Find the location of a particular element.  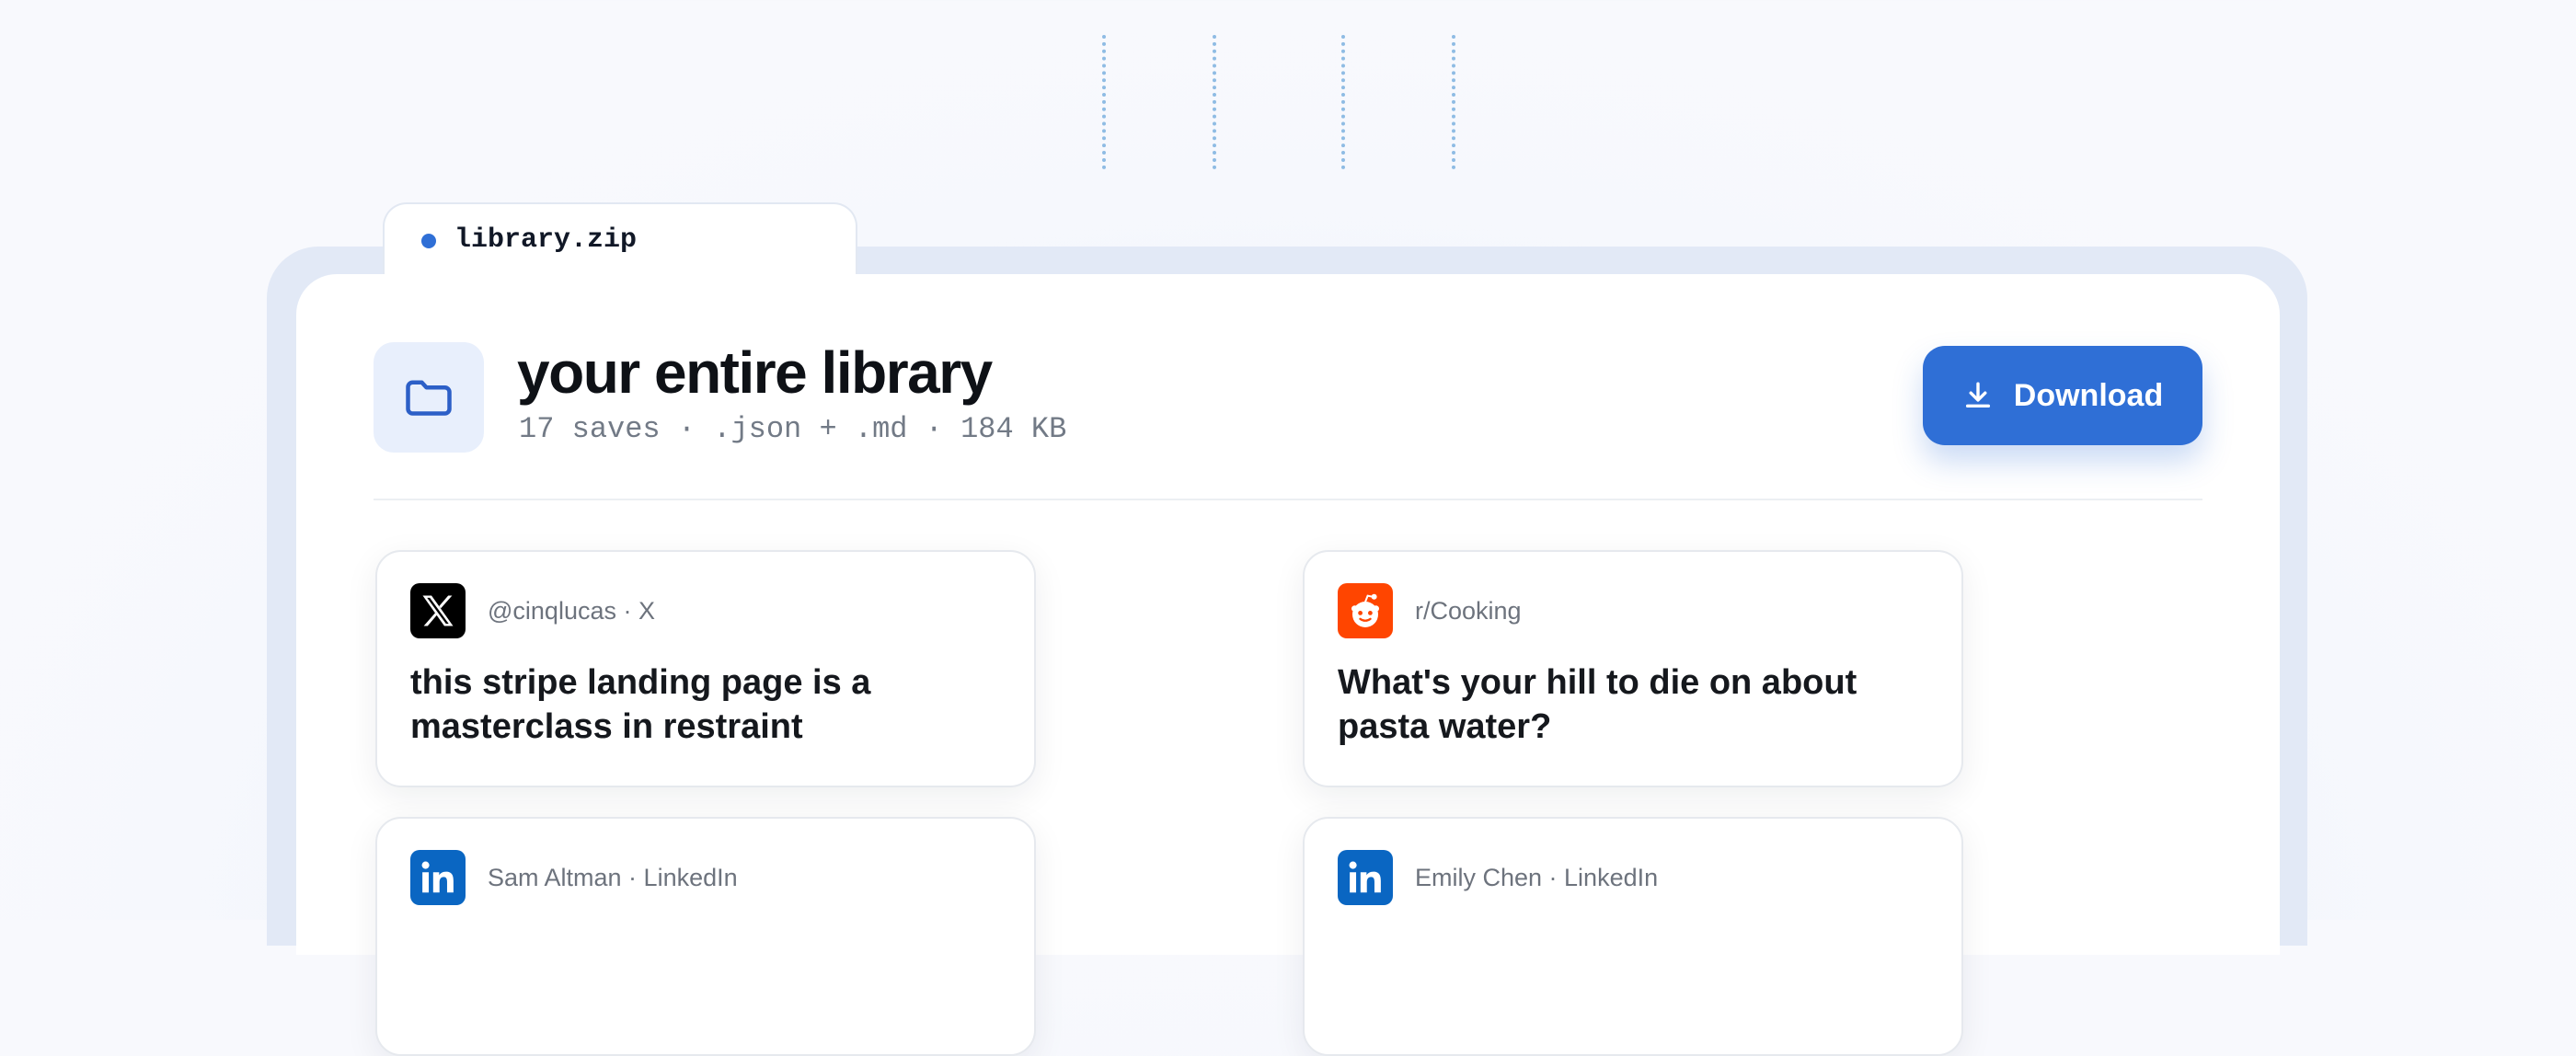

saved-post-card: Sam Altman · LinkedIn is located at coordinates (705, 936).